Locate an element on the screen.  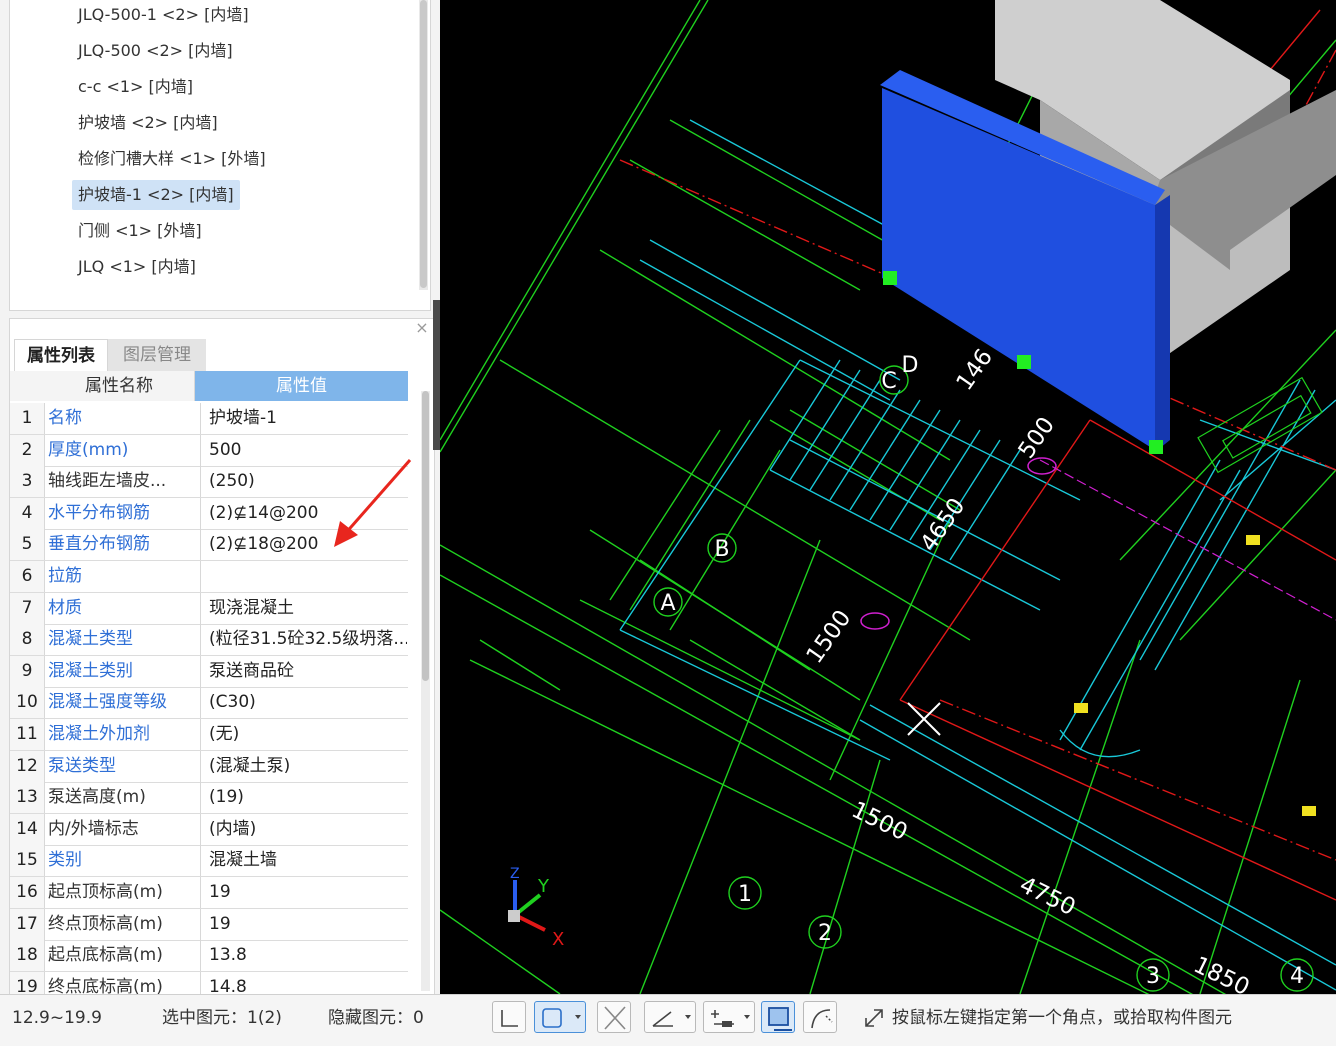
property-value-text: 19 is located at coordinates (220, 892).